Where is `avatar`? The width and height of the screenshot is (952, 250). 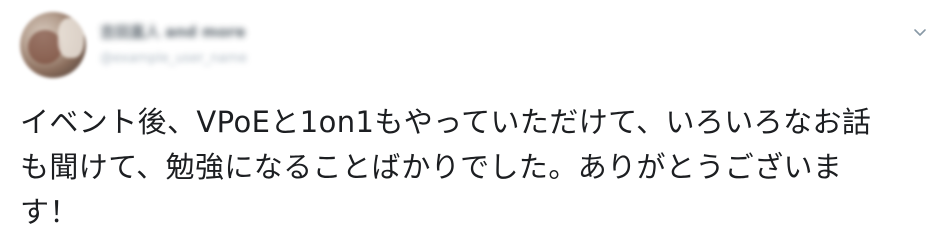
avatar is located at coordinates (53, 45).